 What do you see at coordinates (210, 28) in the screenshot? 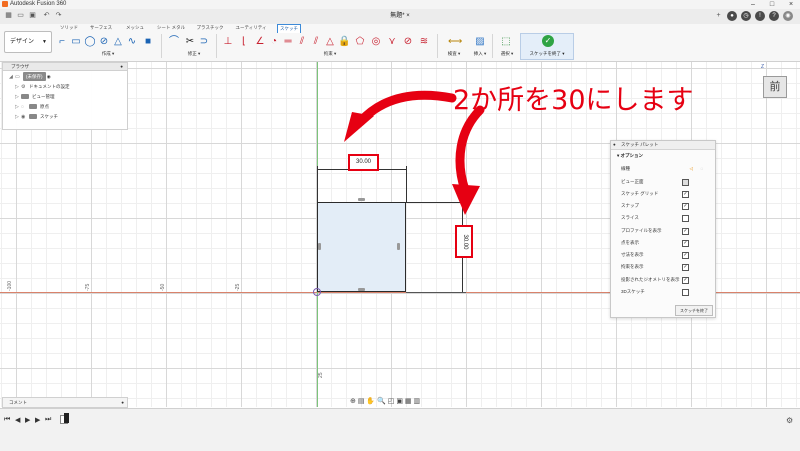
I see `tab-plastic: プラスチック` at bounding box center [210, 28].